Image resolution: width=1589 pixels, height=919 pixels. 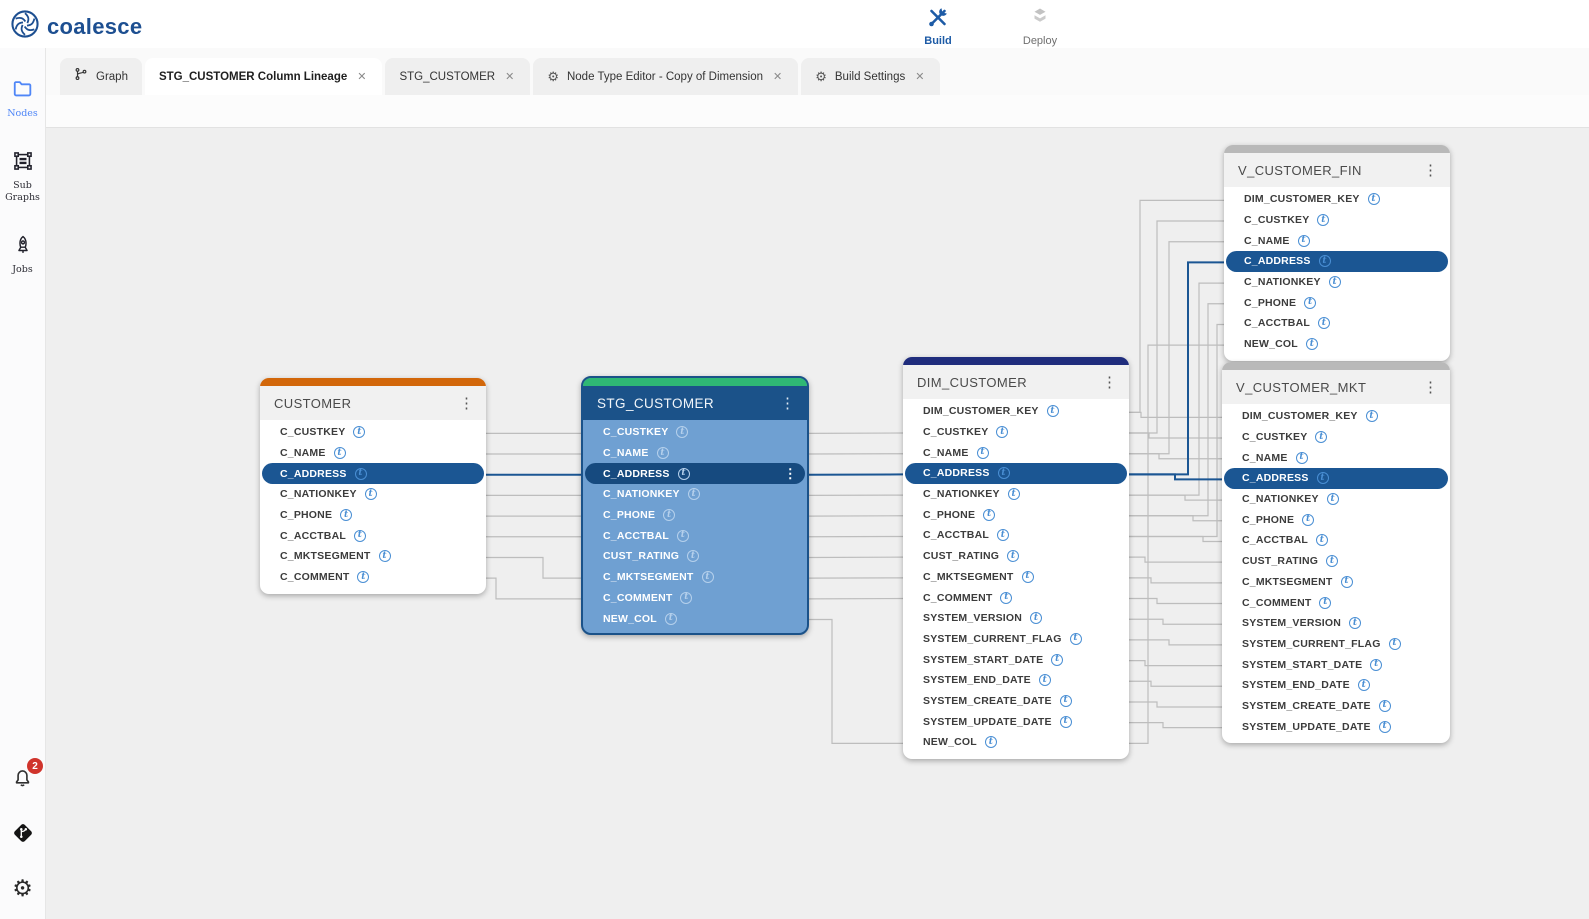 I want to click on node-title: V_CUSTOMER_MKT, so click(x=1301, y=387).